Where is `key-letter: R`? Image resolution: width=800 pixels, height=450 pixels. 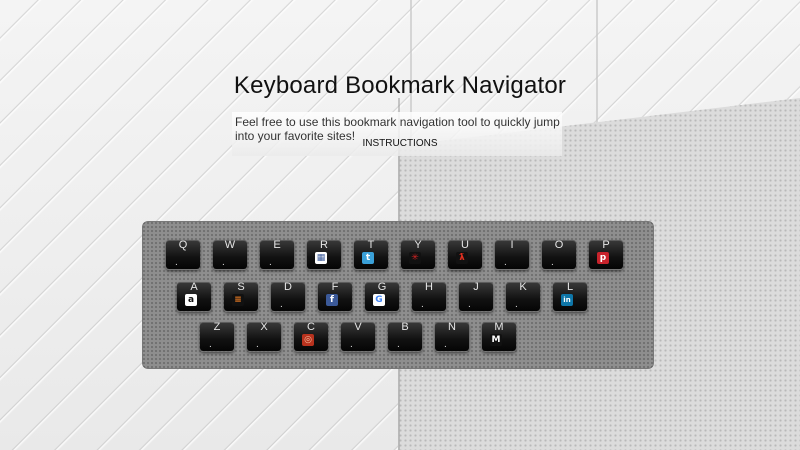
key-letter: R is located at coordinates (324, 245).